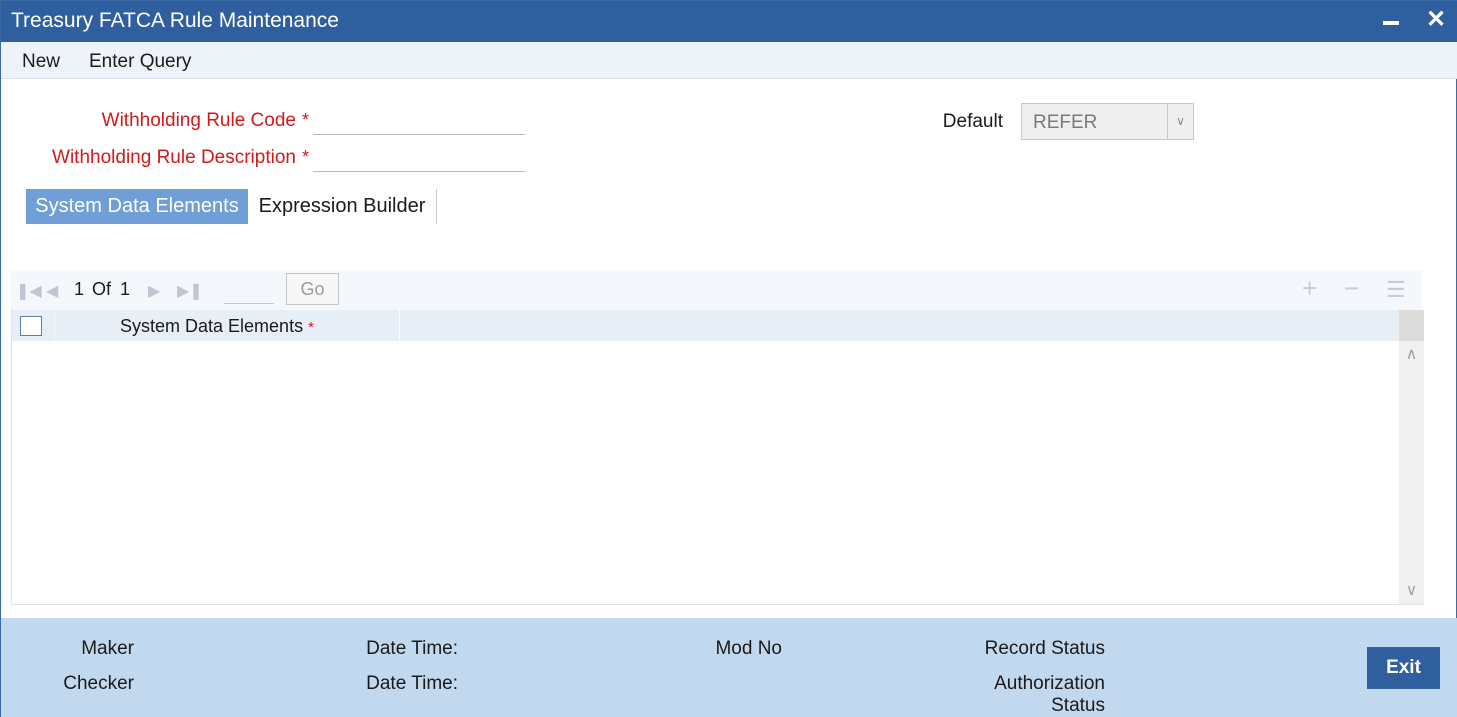  Describe the element at coordinates (137, 206) in the screenshot. I see `tab-system-data-elements: System Data Elements` at that location.